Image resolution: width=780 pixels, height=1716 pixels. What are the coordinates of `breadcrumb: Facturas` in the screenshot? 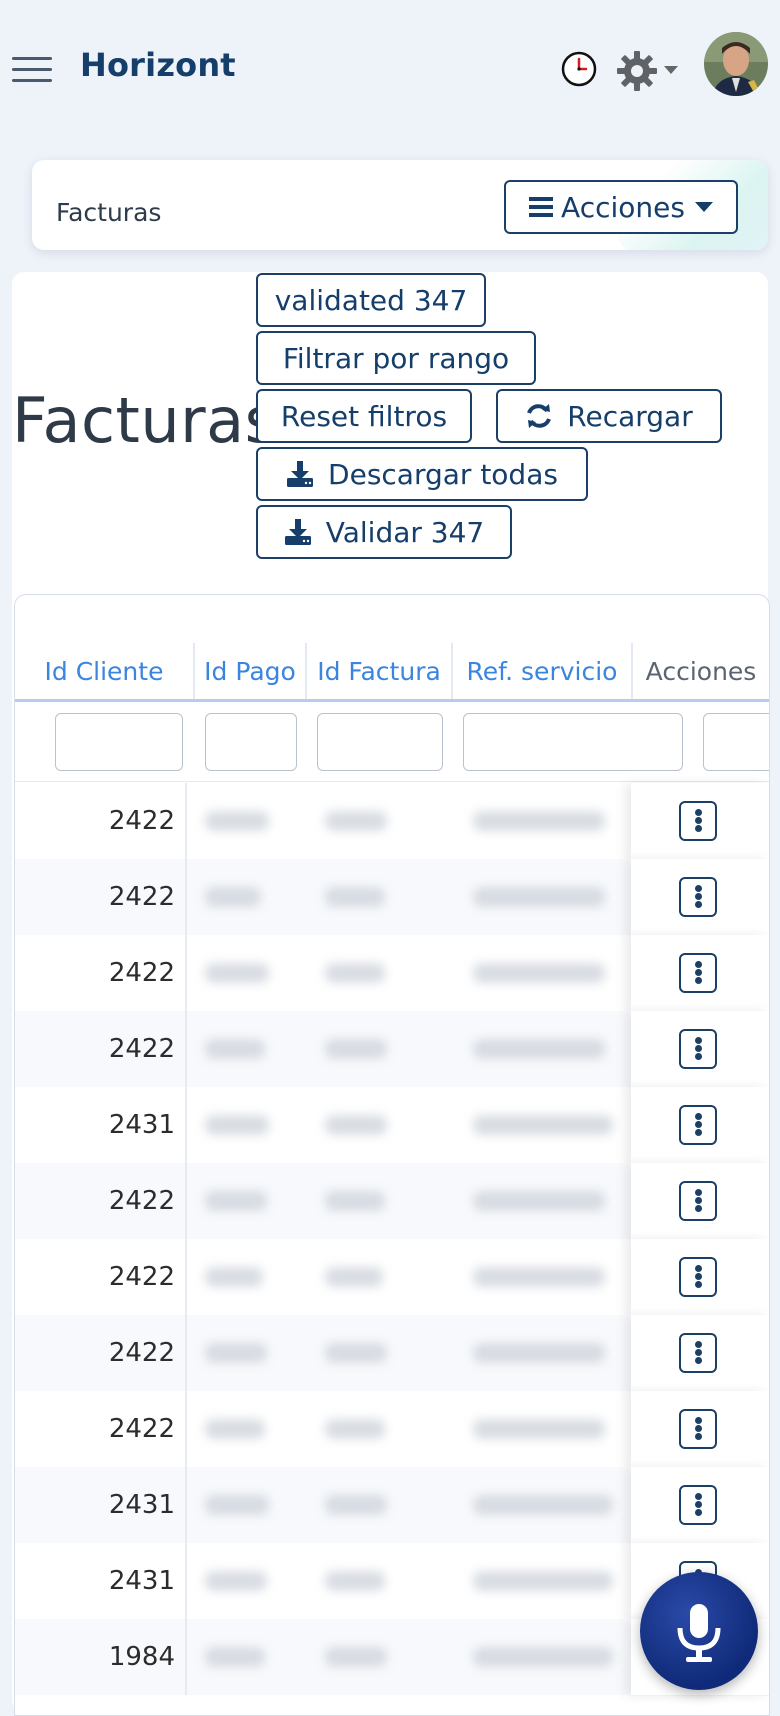 It's located at (109, 212).